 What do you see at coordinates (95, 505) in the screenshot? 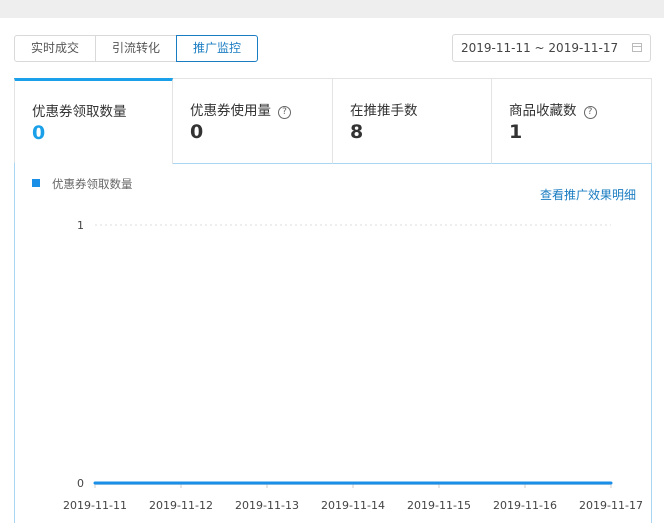
I see `x-tick-label: 2019-11-11` at bounding box center [95, 505].